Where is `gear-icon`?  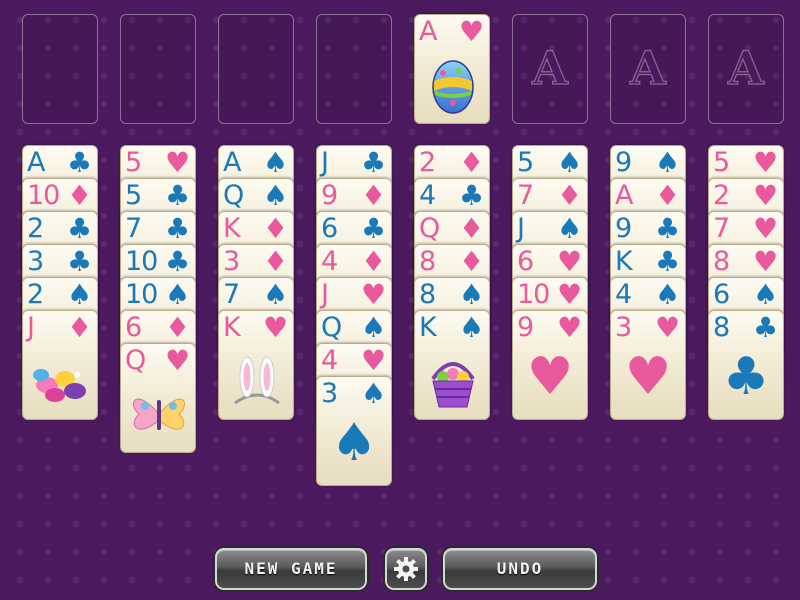
gear-icon is located at coordinates (406, 569).